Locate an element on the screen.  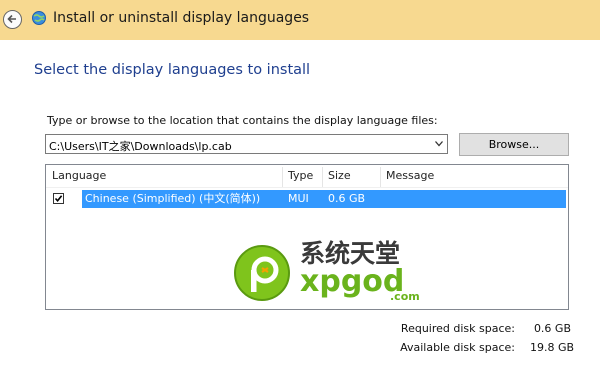
required-space-value: 0.6 GB is located at coordinates (552, 328).